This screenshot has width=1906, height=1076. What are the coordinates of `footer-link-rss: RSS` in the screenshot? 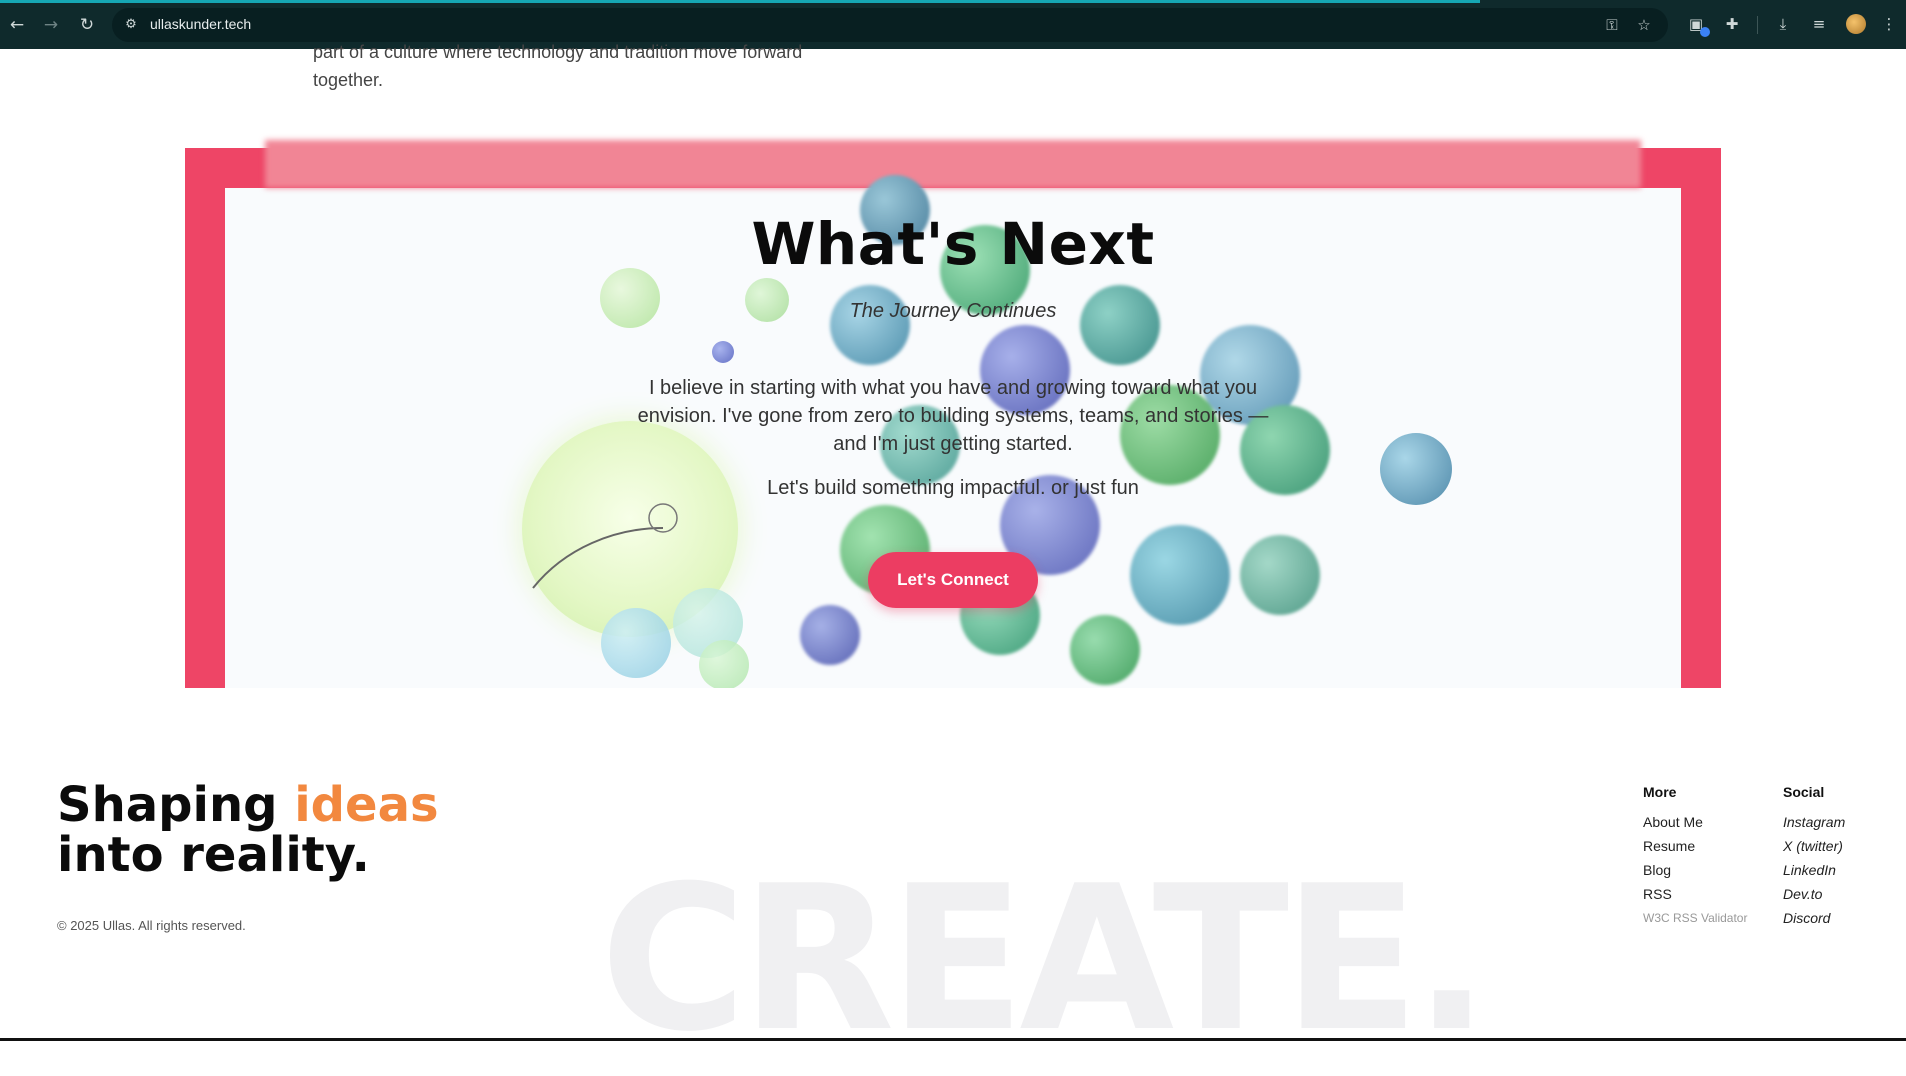 It's located at (1695, 894).